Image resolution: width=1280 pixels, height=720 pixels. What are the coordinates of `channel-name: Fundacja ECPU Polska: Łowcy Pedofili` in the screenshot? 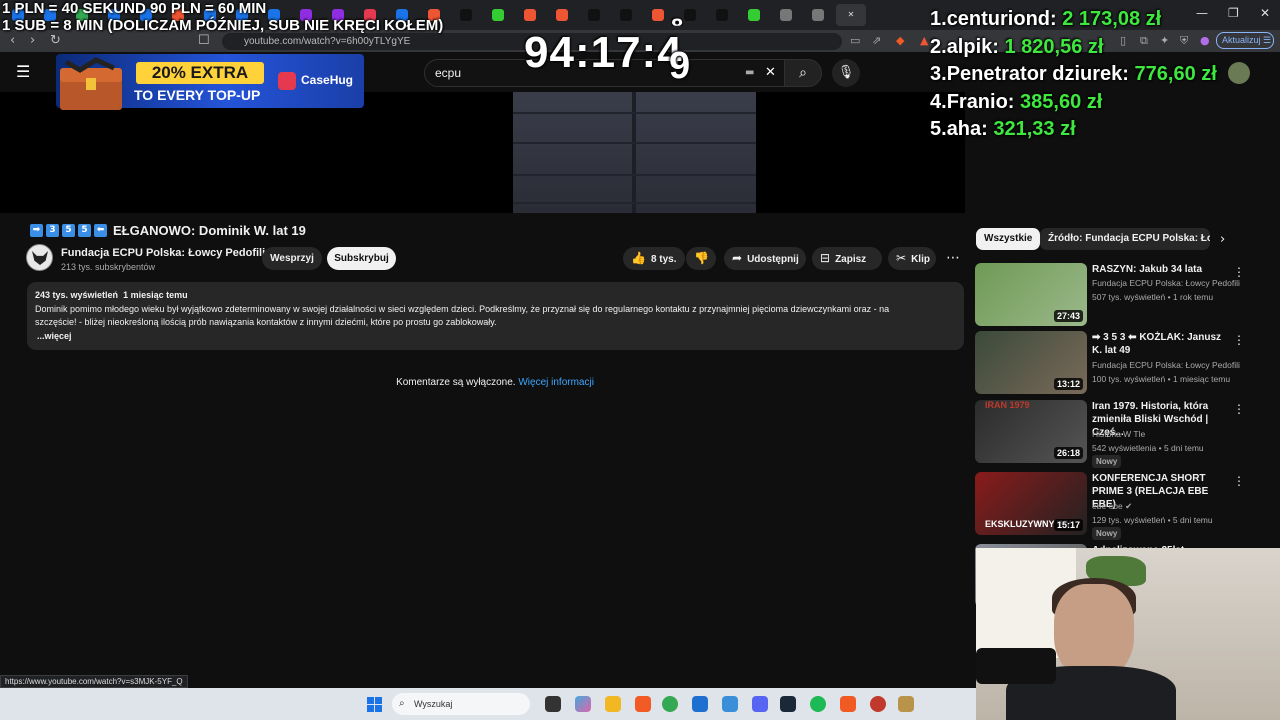 It's located at (163, 253).